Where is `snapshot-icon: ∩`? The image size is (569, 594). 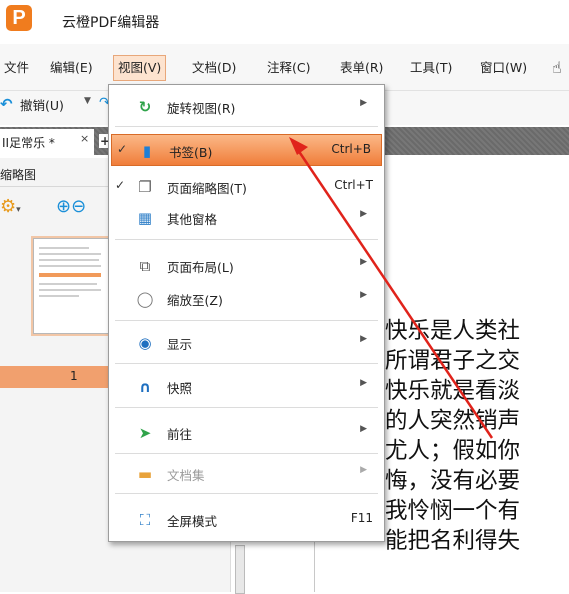 snapshot-icon: ∩ is located at coordinates (145, 387).